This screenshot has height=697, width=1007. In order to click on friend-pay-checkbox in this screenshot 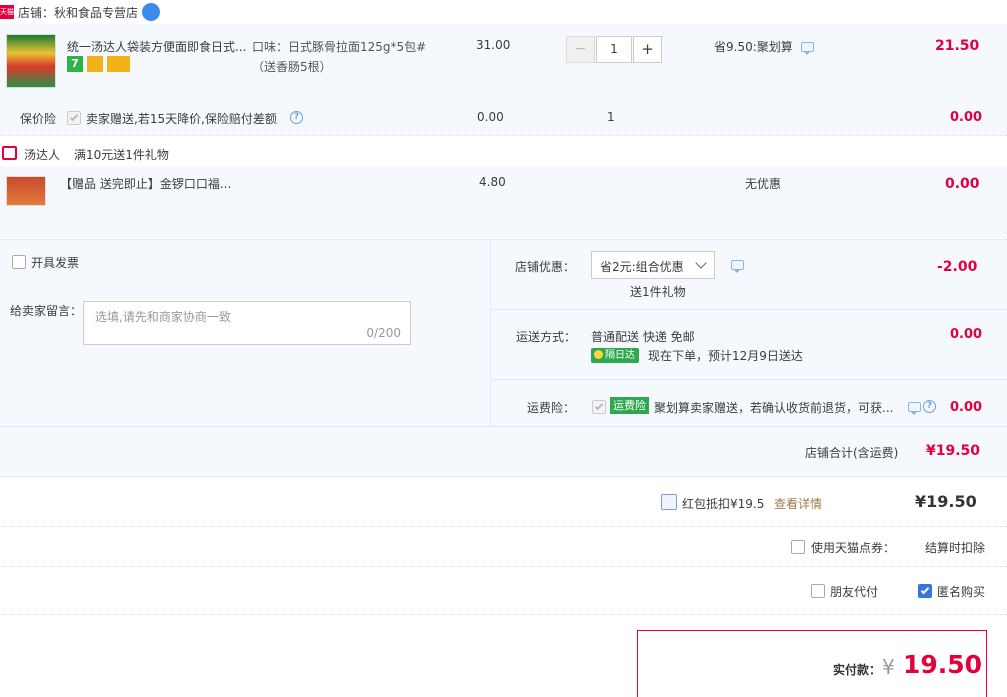, I will do `click(818, 591)`.